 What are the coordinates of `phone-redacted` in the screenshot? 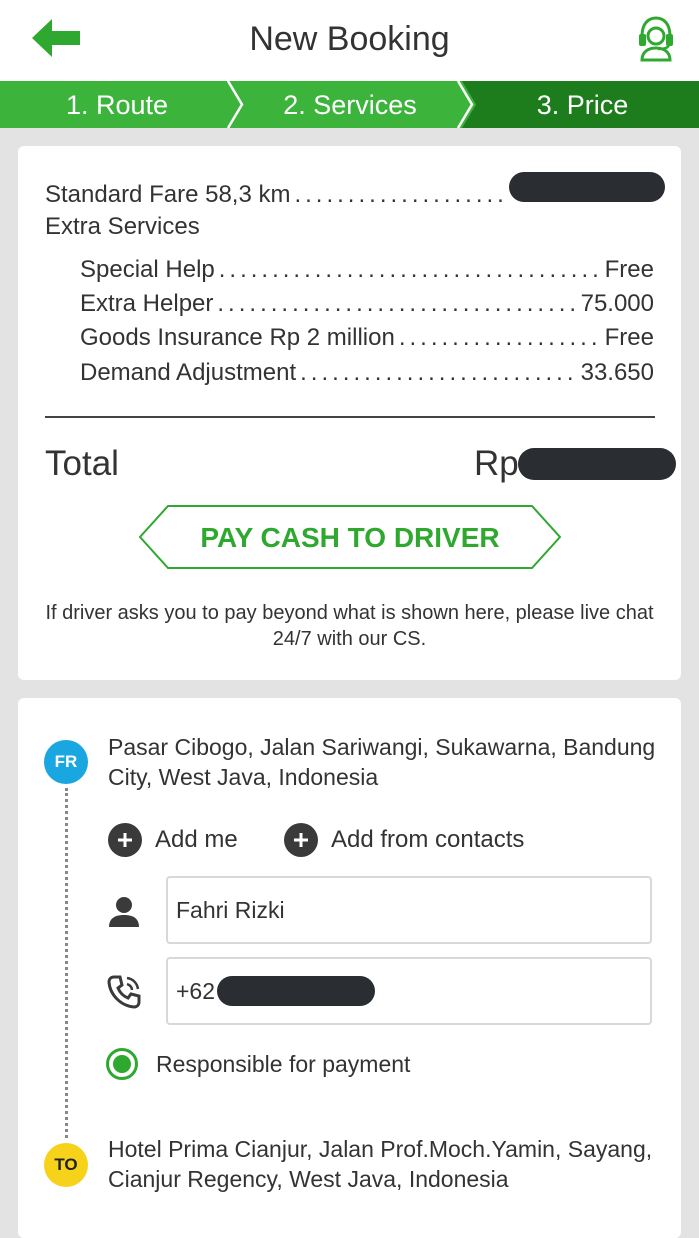 It's located at (296, 991).